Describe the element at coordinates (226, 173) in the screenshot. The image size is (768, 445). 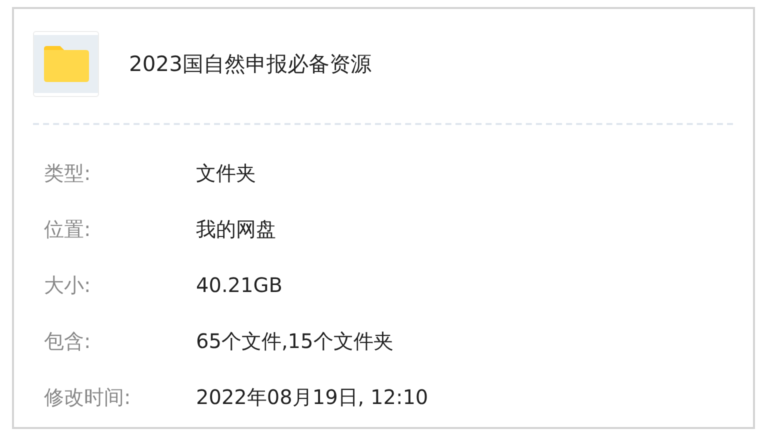
I see `property-value: 文件夹` at that location.